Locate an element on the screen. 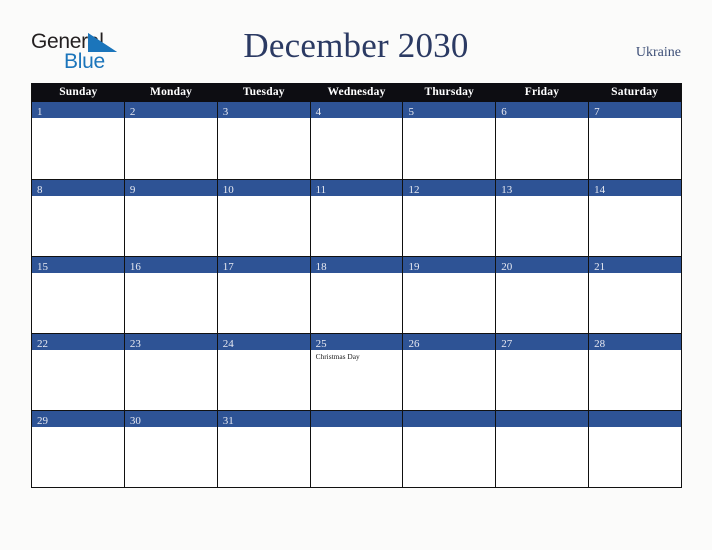 The height and width of the screenshot is (550, 712). calendar-day-cell: 12 is located at coordinates (449, 218).